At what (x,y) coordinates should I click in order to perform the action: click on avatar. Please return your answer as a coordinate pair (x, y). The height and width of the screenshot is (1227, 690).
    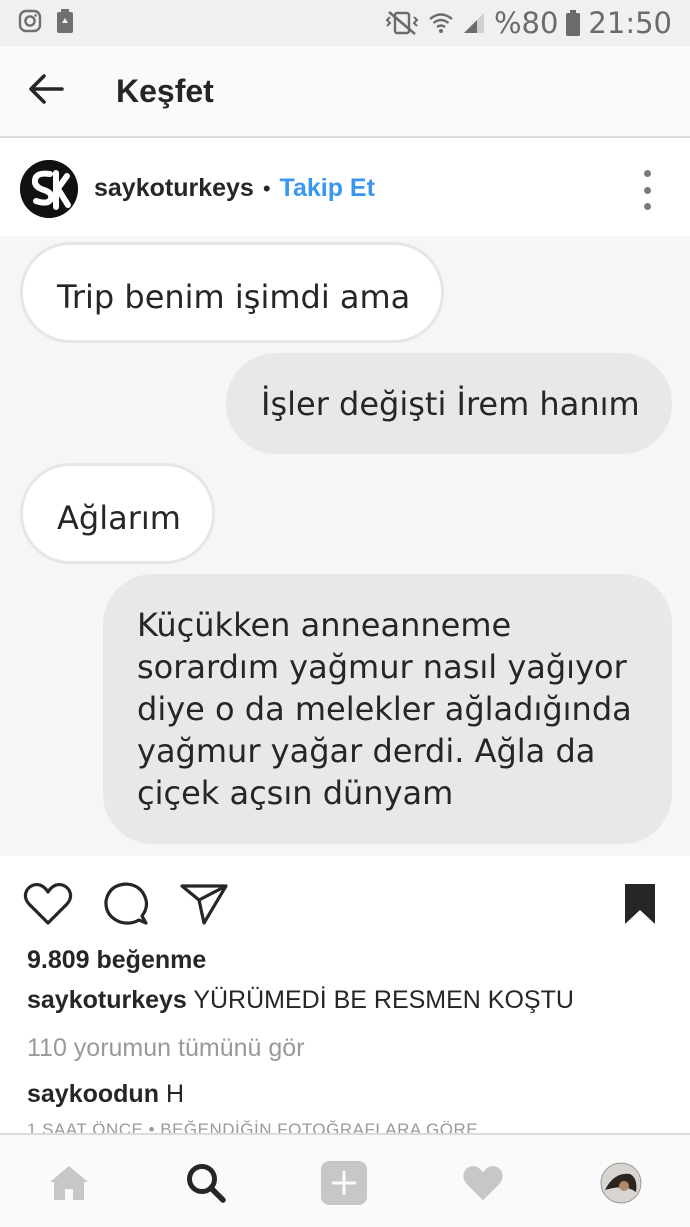
    Looking at the image, I should click on (49, 188).